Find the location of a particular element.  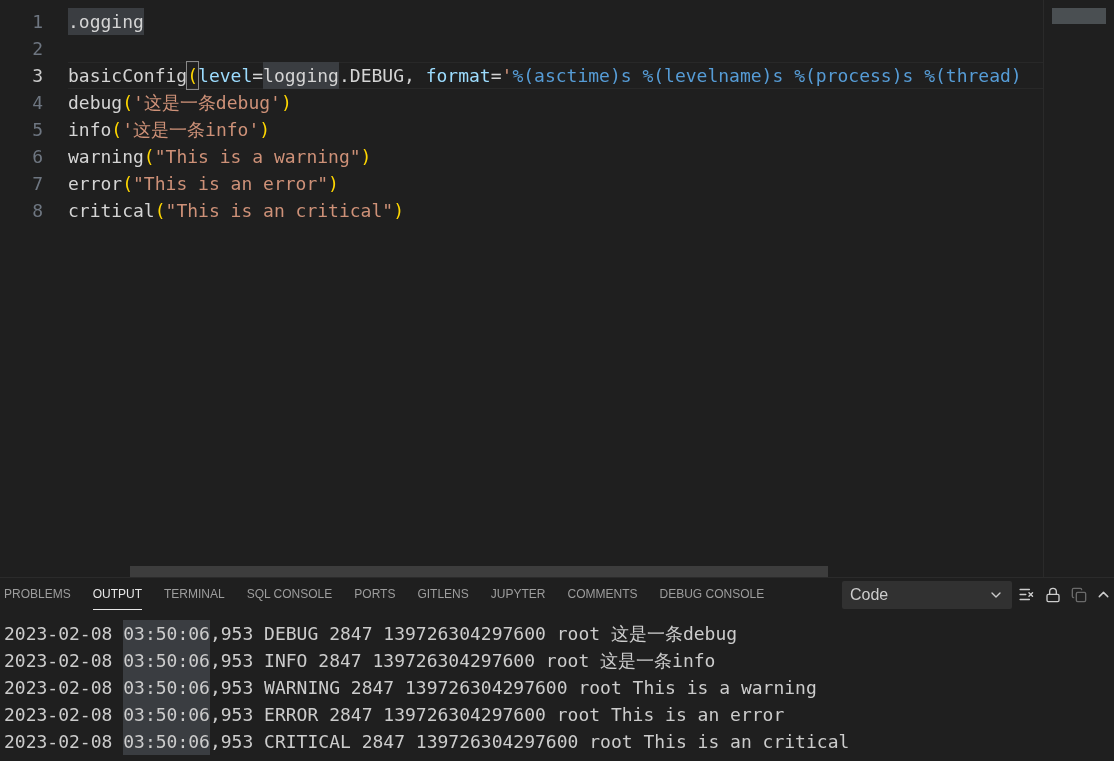

line-number: 1 is located at coordinates (37, 22).